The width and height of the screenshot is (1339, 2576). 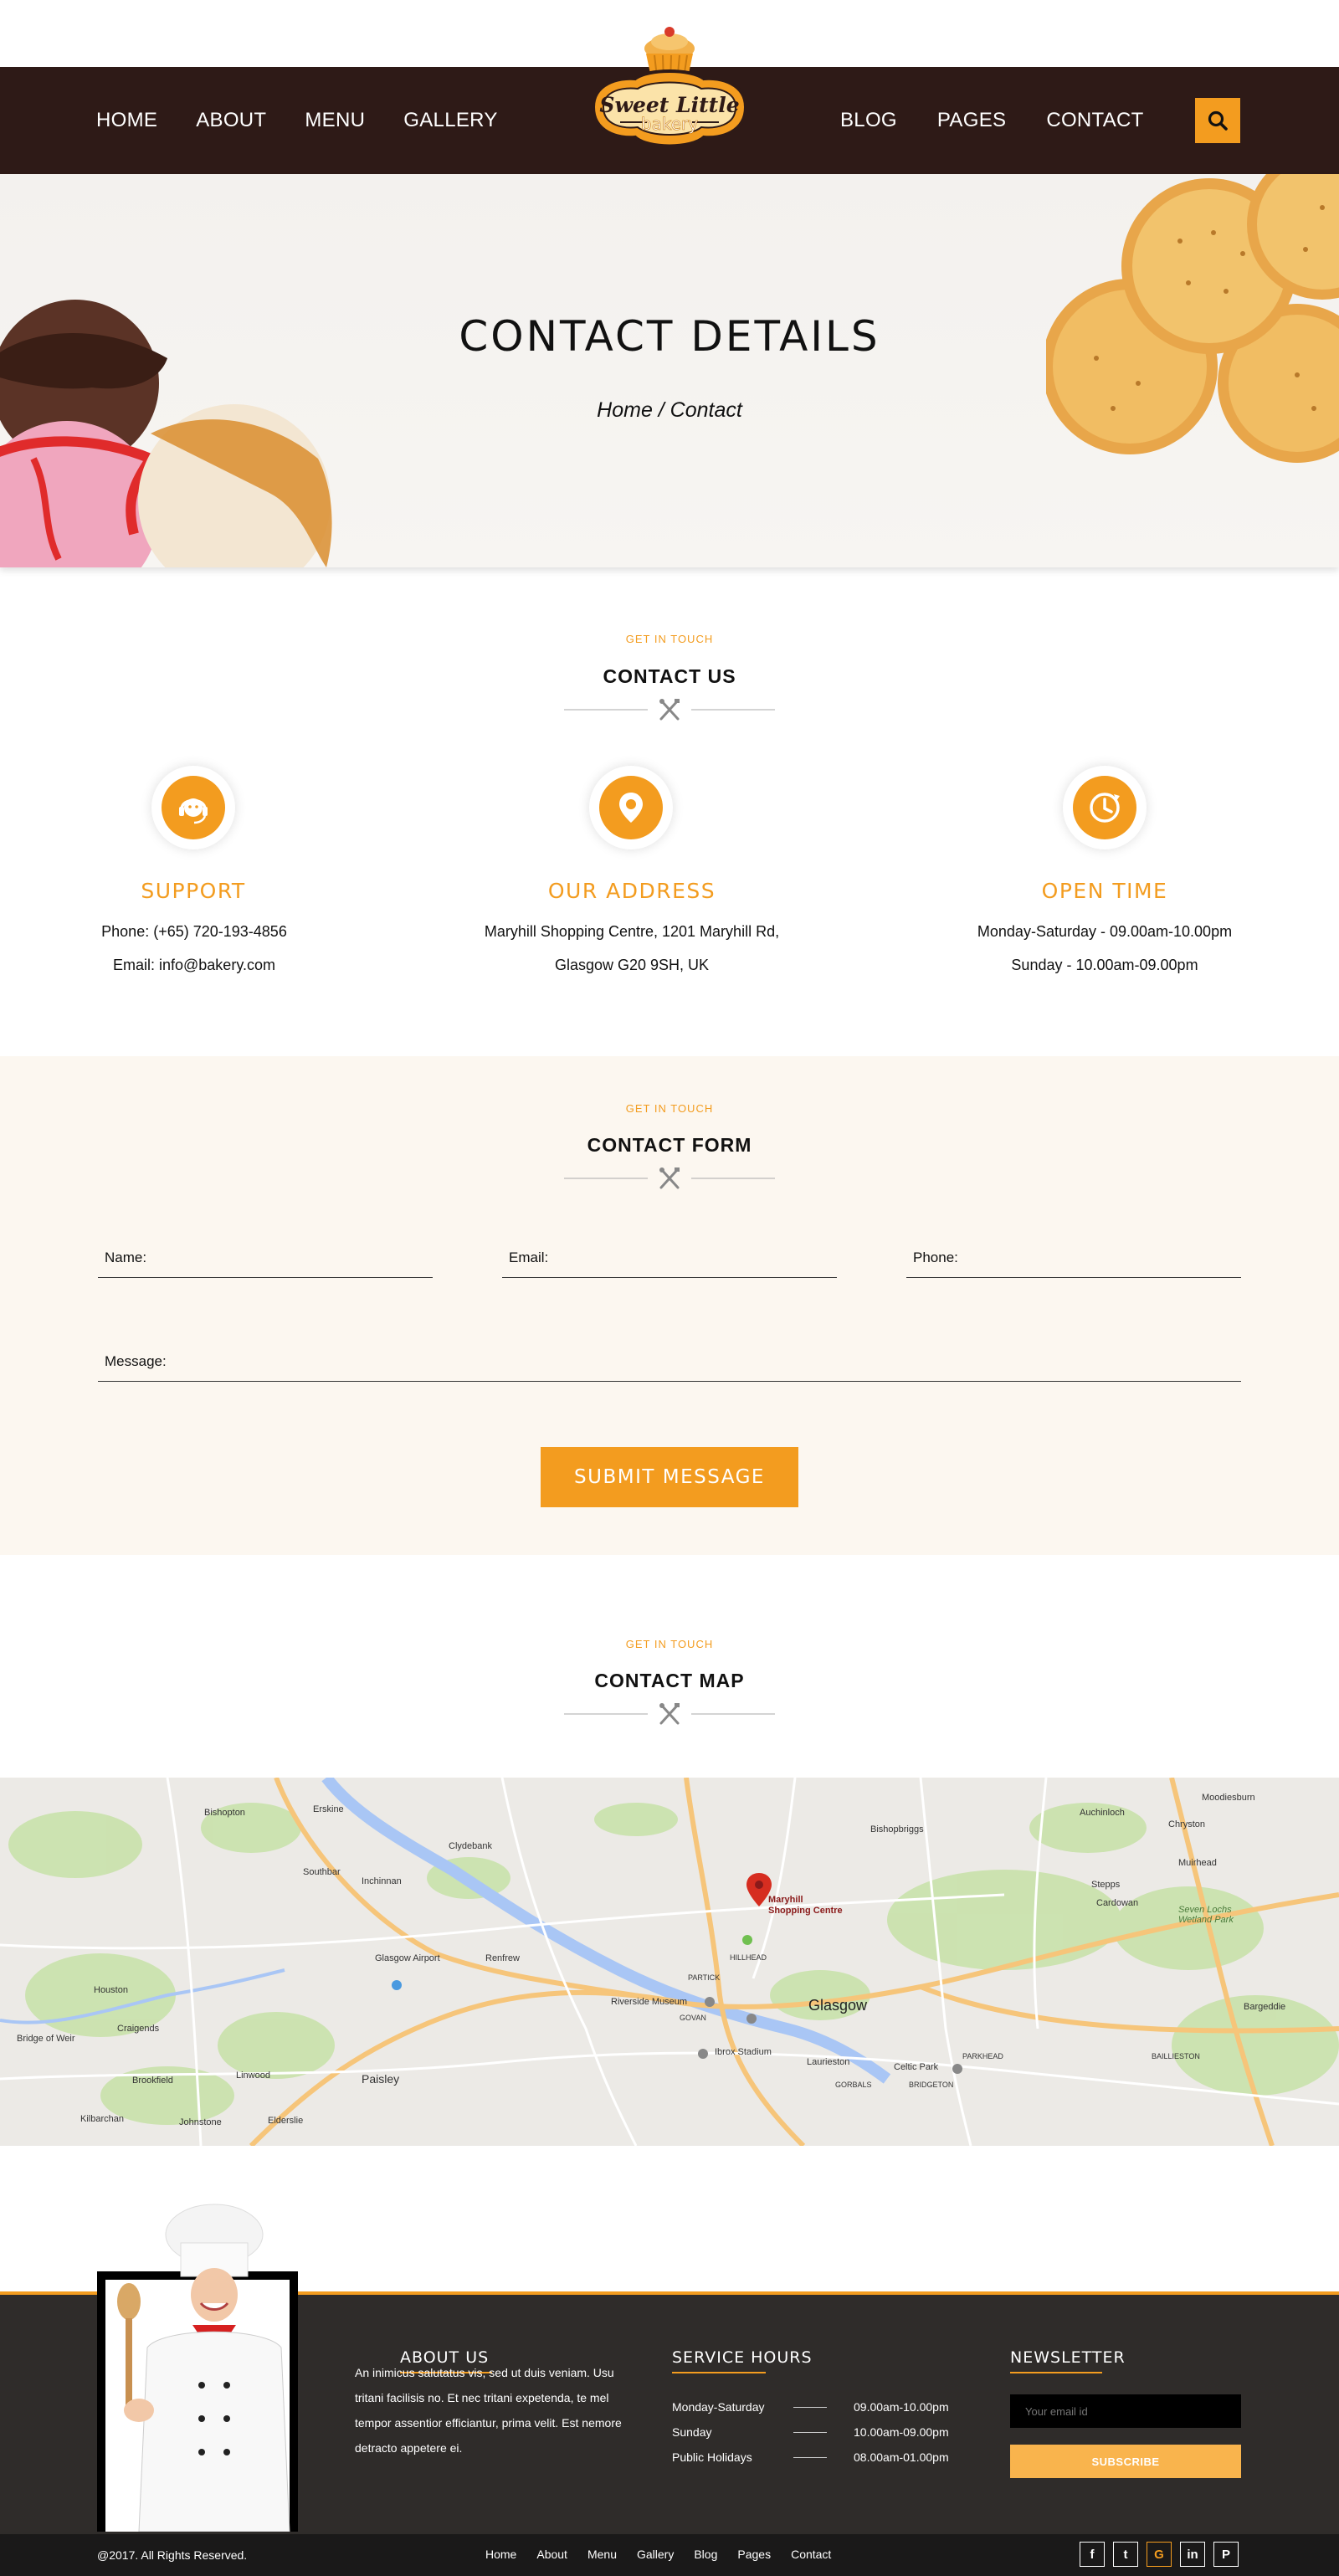 What do you see at coordinates (1068, 2357) in the screenshot?
I see `footer-newsletter-heading: NEWSLETTER` at bounding box center [1068, 2357].